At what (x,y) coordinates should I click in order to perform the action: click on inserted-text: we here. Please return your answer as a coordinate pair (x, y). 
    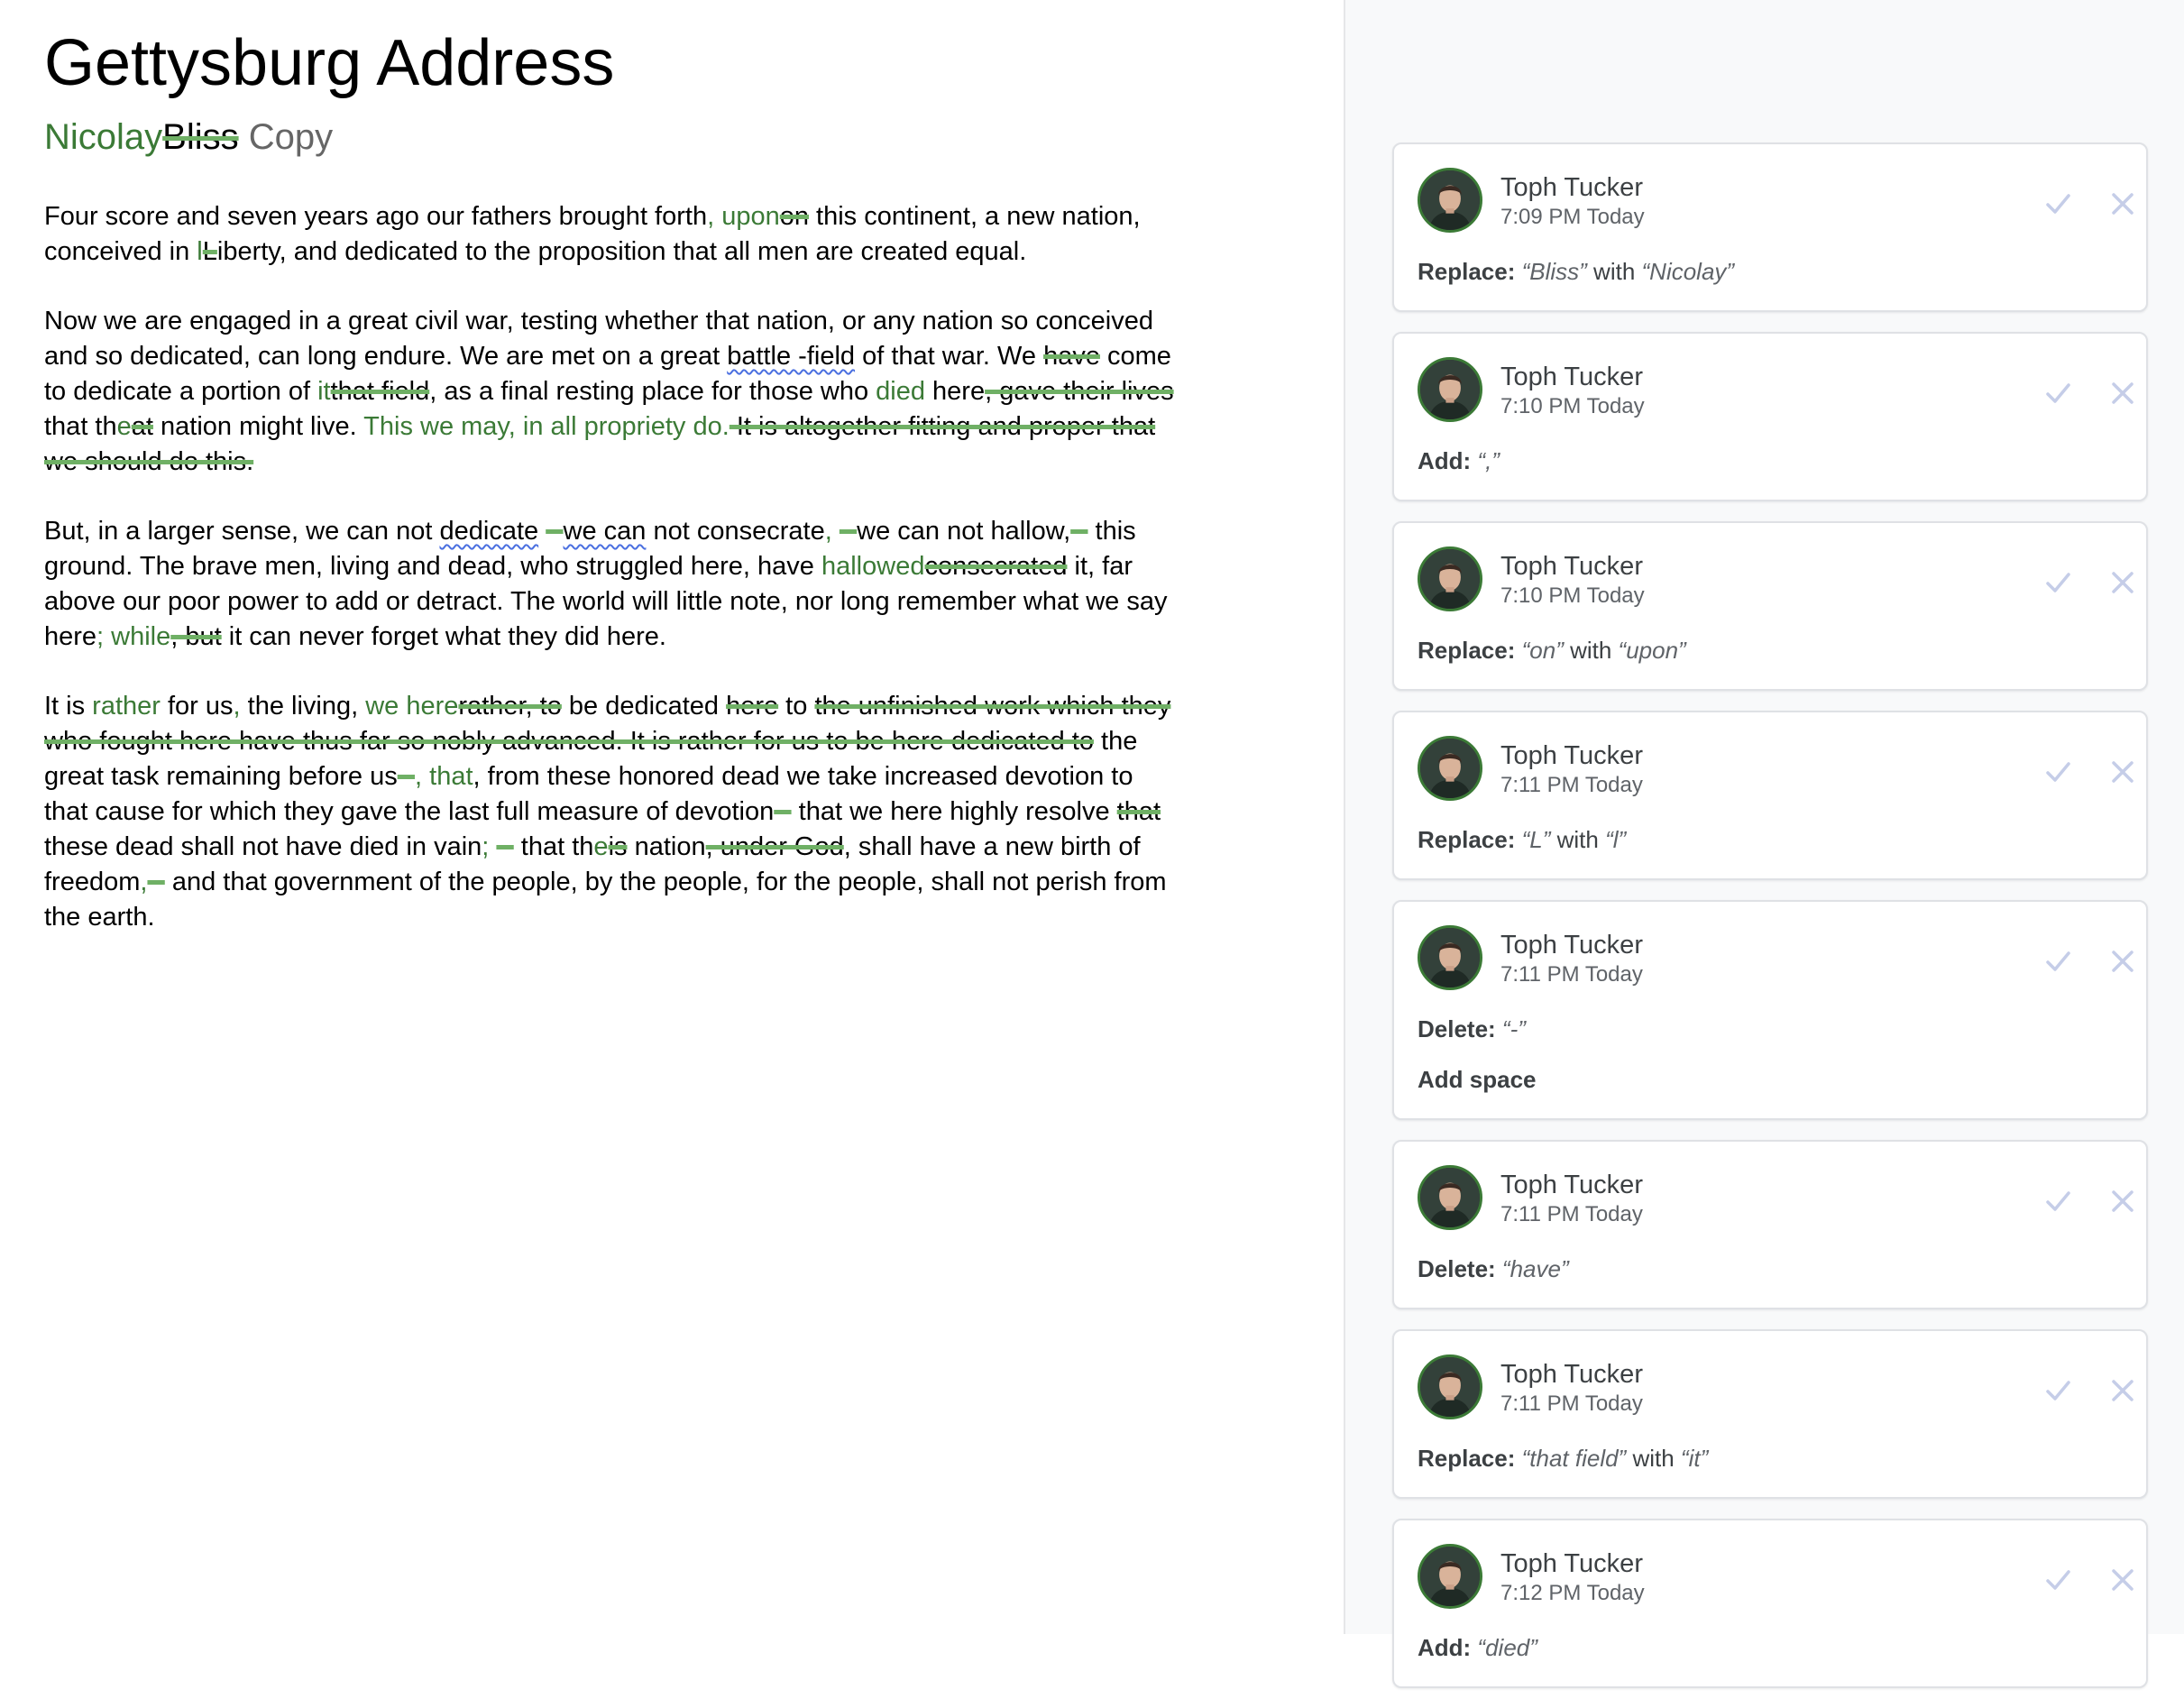
    Looking at the image, I should click on (411, 706).